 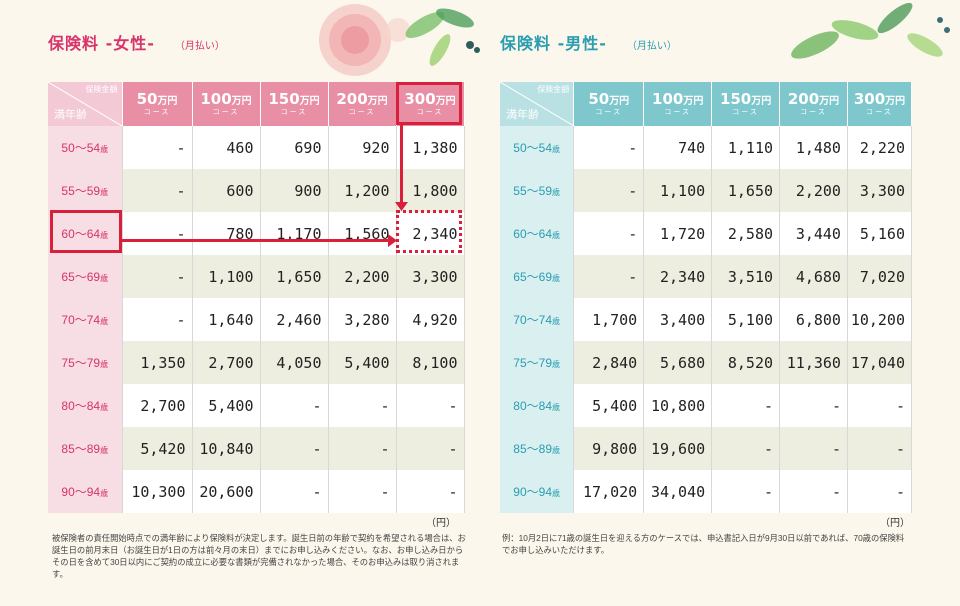 What do you see at coordinates (678, 233) in the screenshot?
I see `premium-cell: 1,720` at bounding box center [678, 233].